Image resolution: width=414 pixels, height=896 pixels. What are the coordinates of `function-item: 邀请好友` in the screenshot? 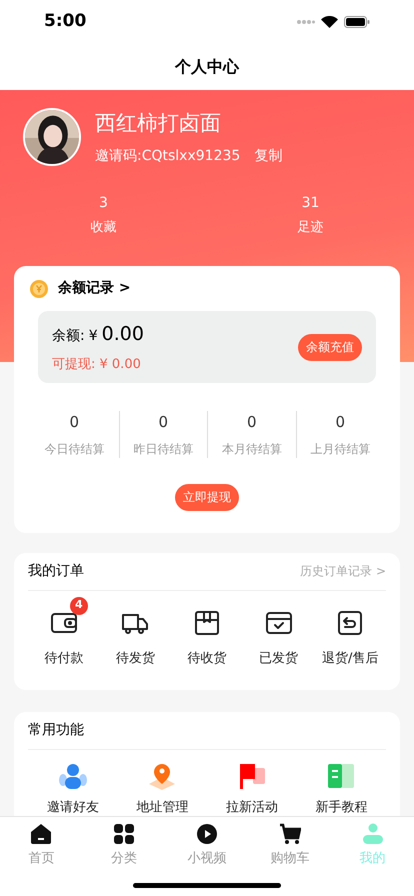 It's located at (73, 789).